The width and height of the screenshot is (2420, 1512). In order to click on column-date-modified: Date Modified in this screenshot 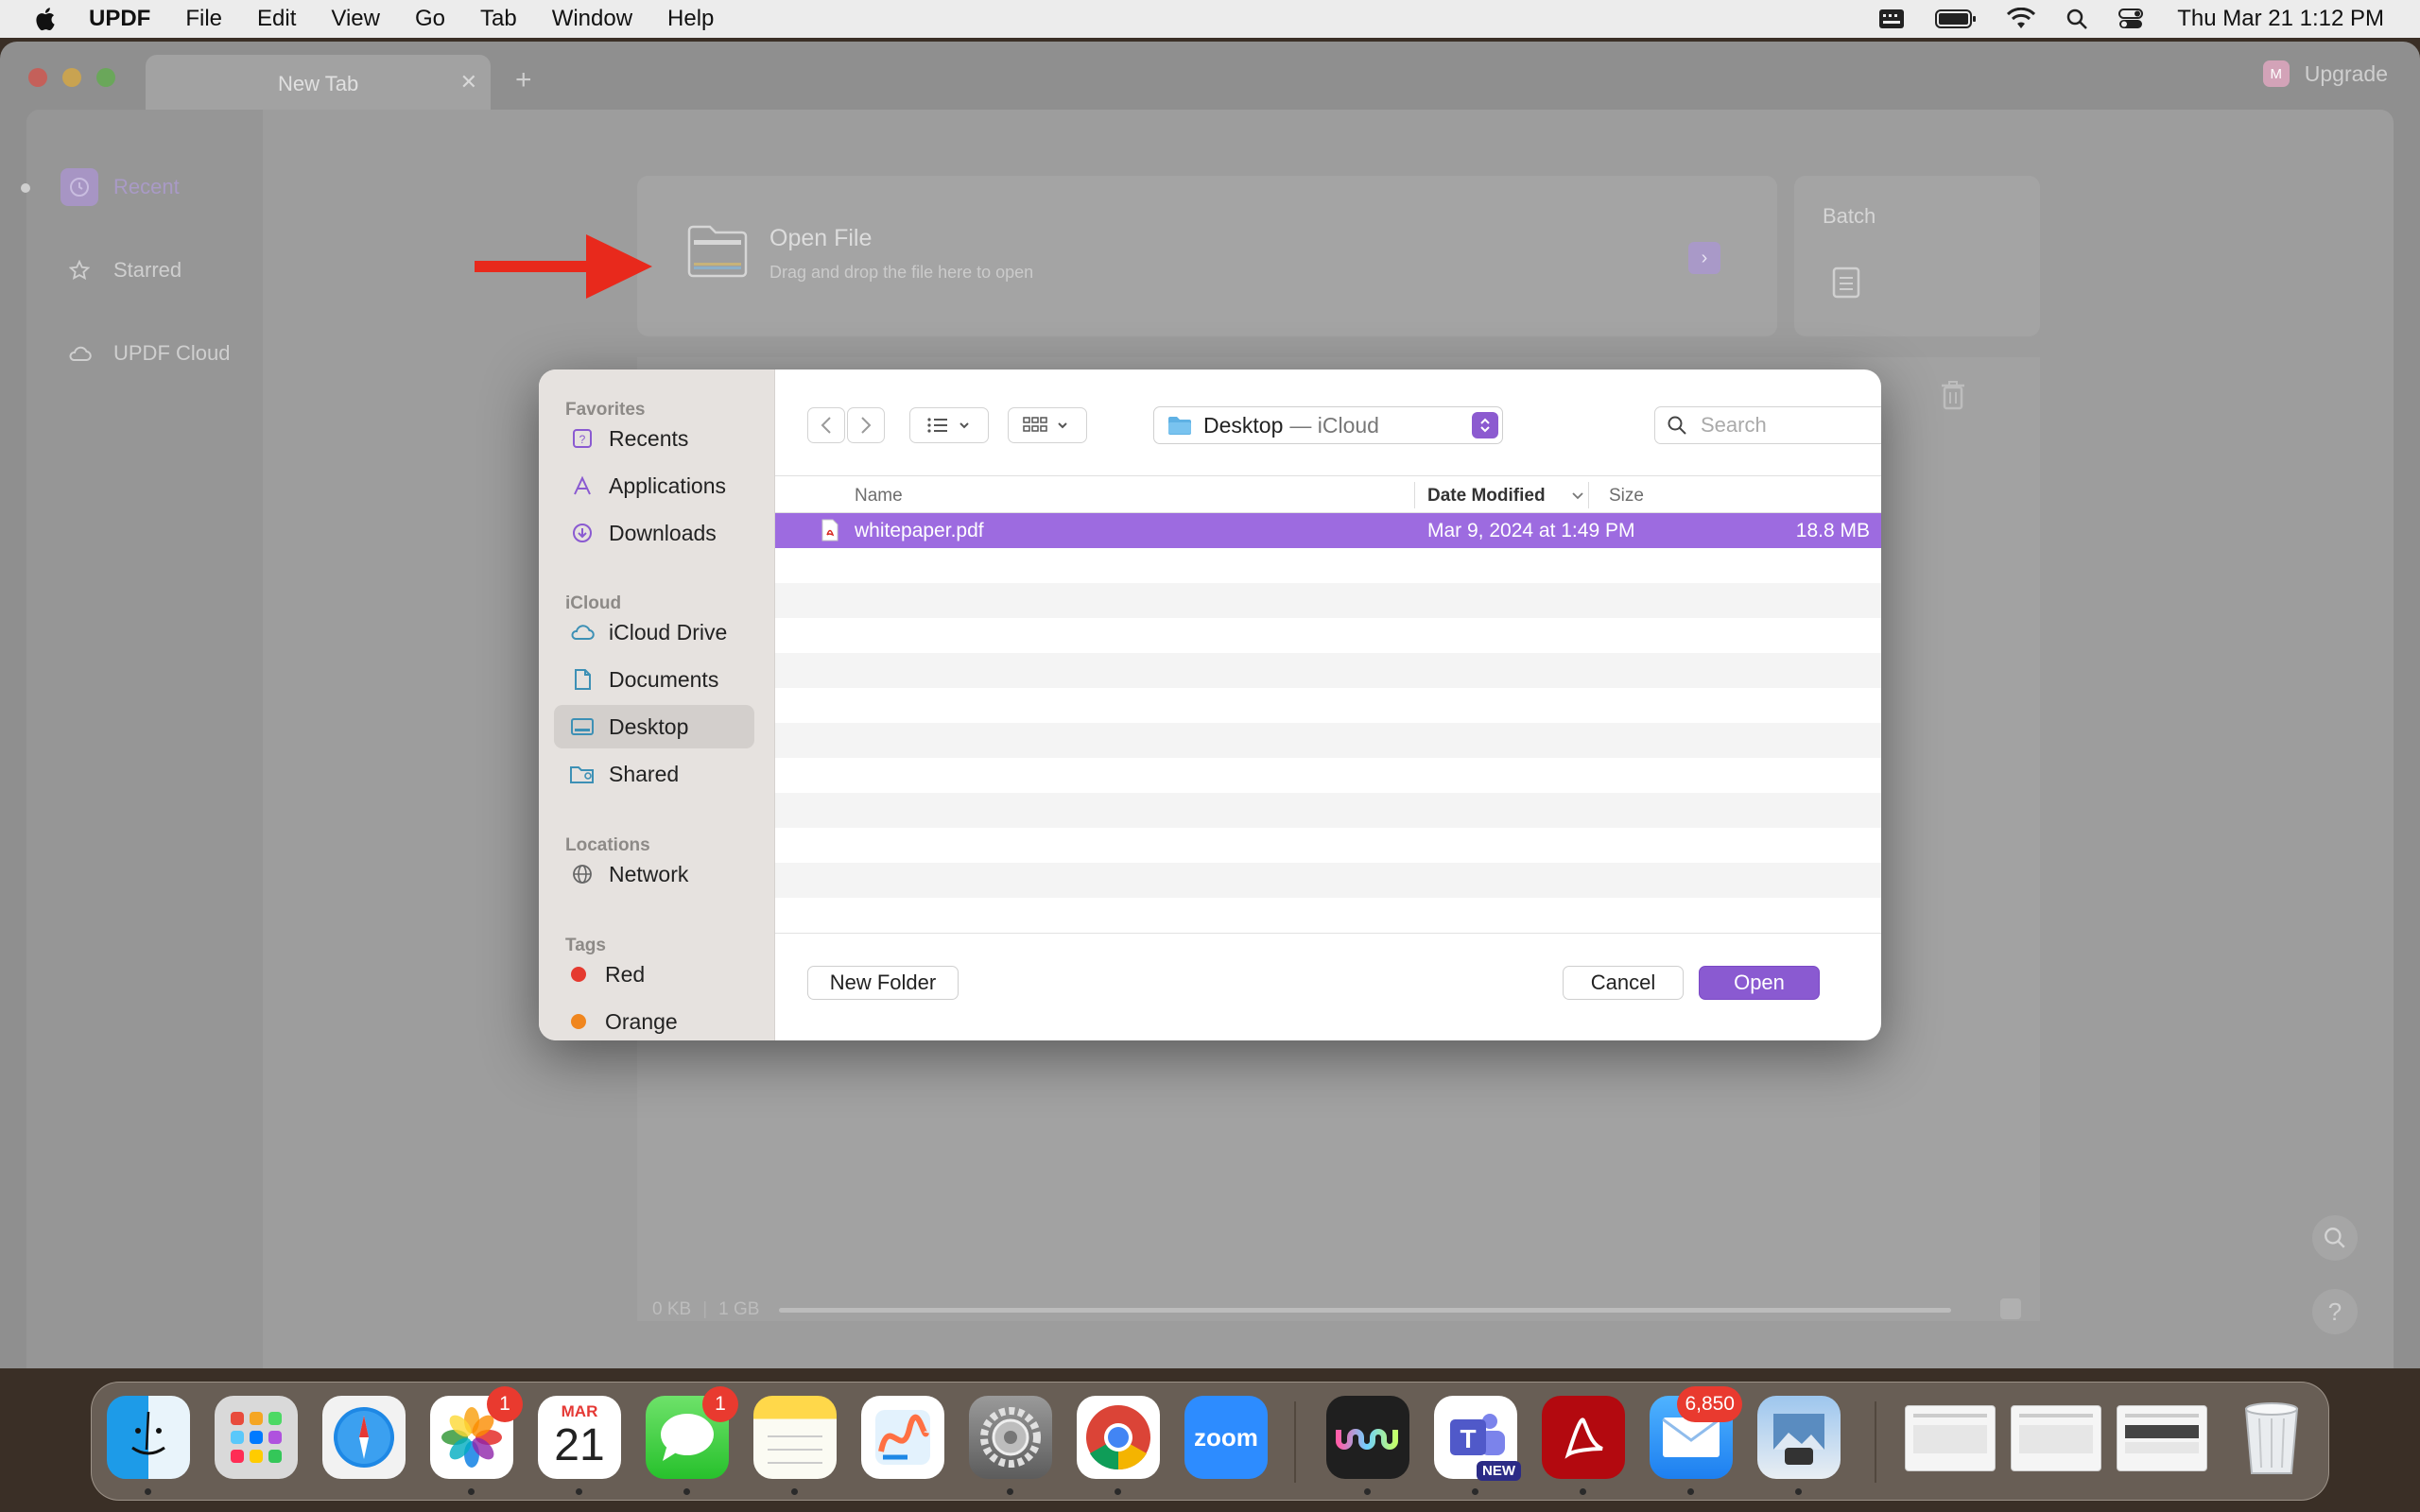, I will do `click(1487, 496)`.